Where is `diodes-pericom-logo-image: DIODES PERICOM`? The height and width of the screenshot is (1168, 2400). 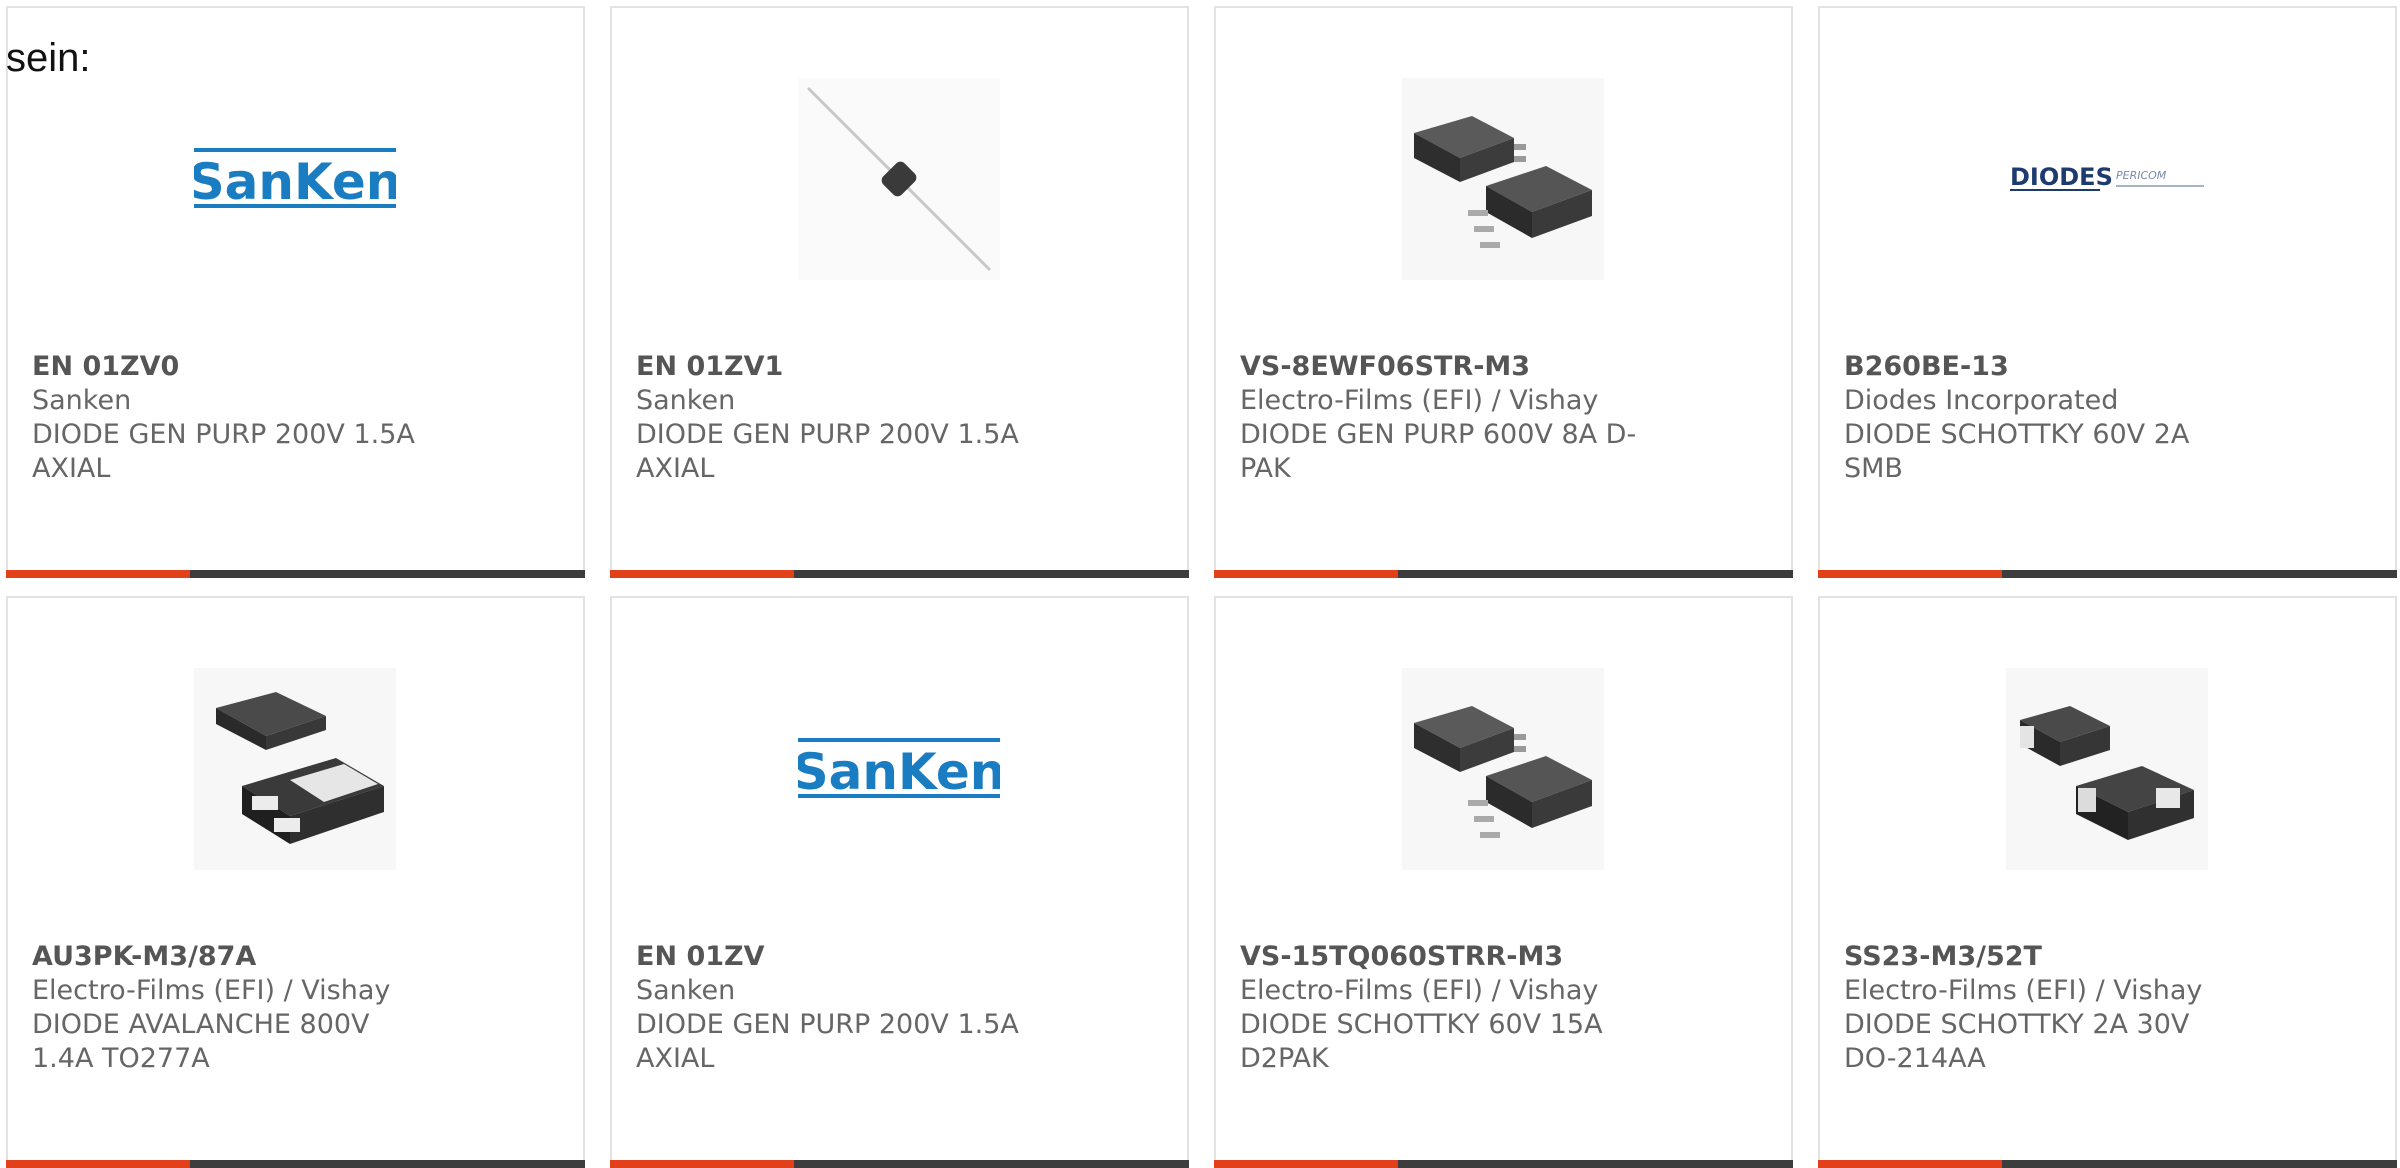
diodes-pericom-logo-image: DIODES PERICOM is located at coordinates (2107, 179).